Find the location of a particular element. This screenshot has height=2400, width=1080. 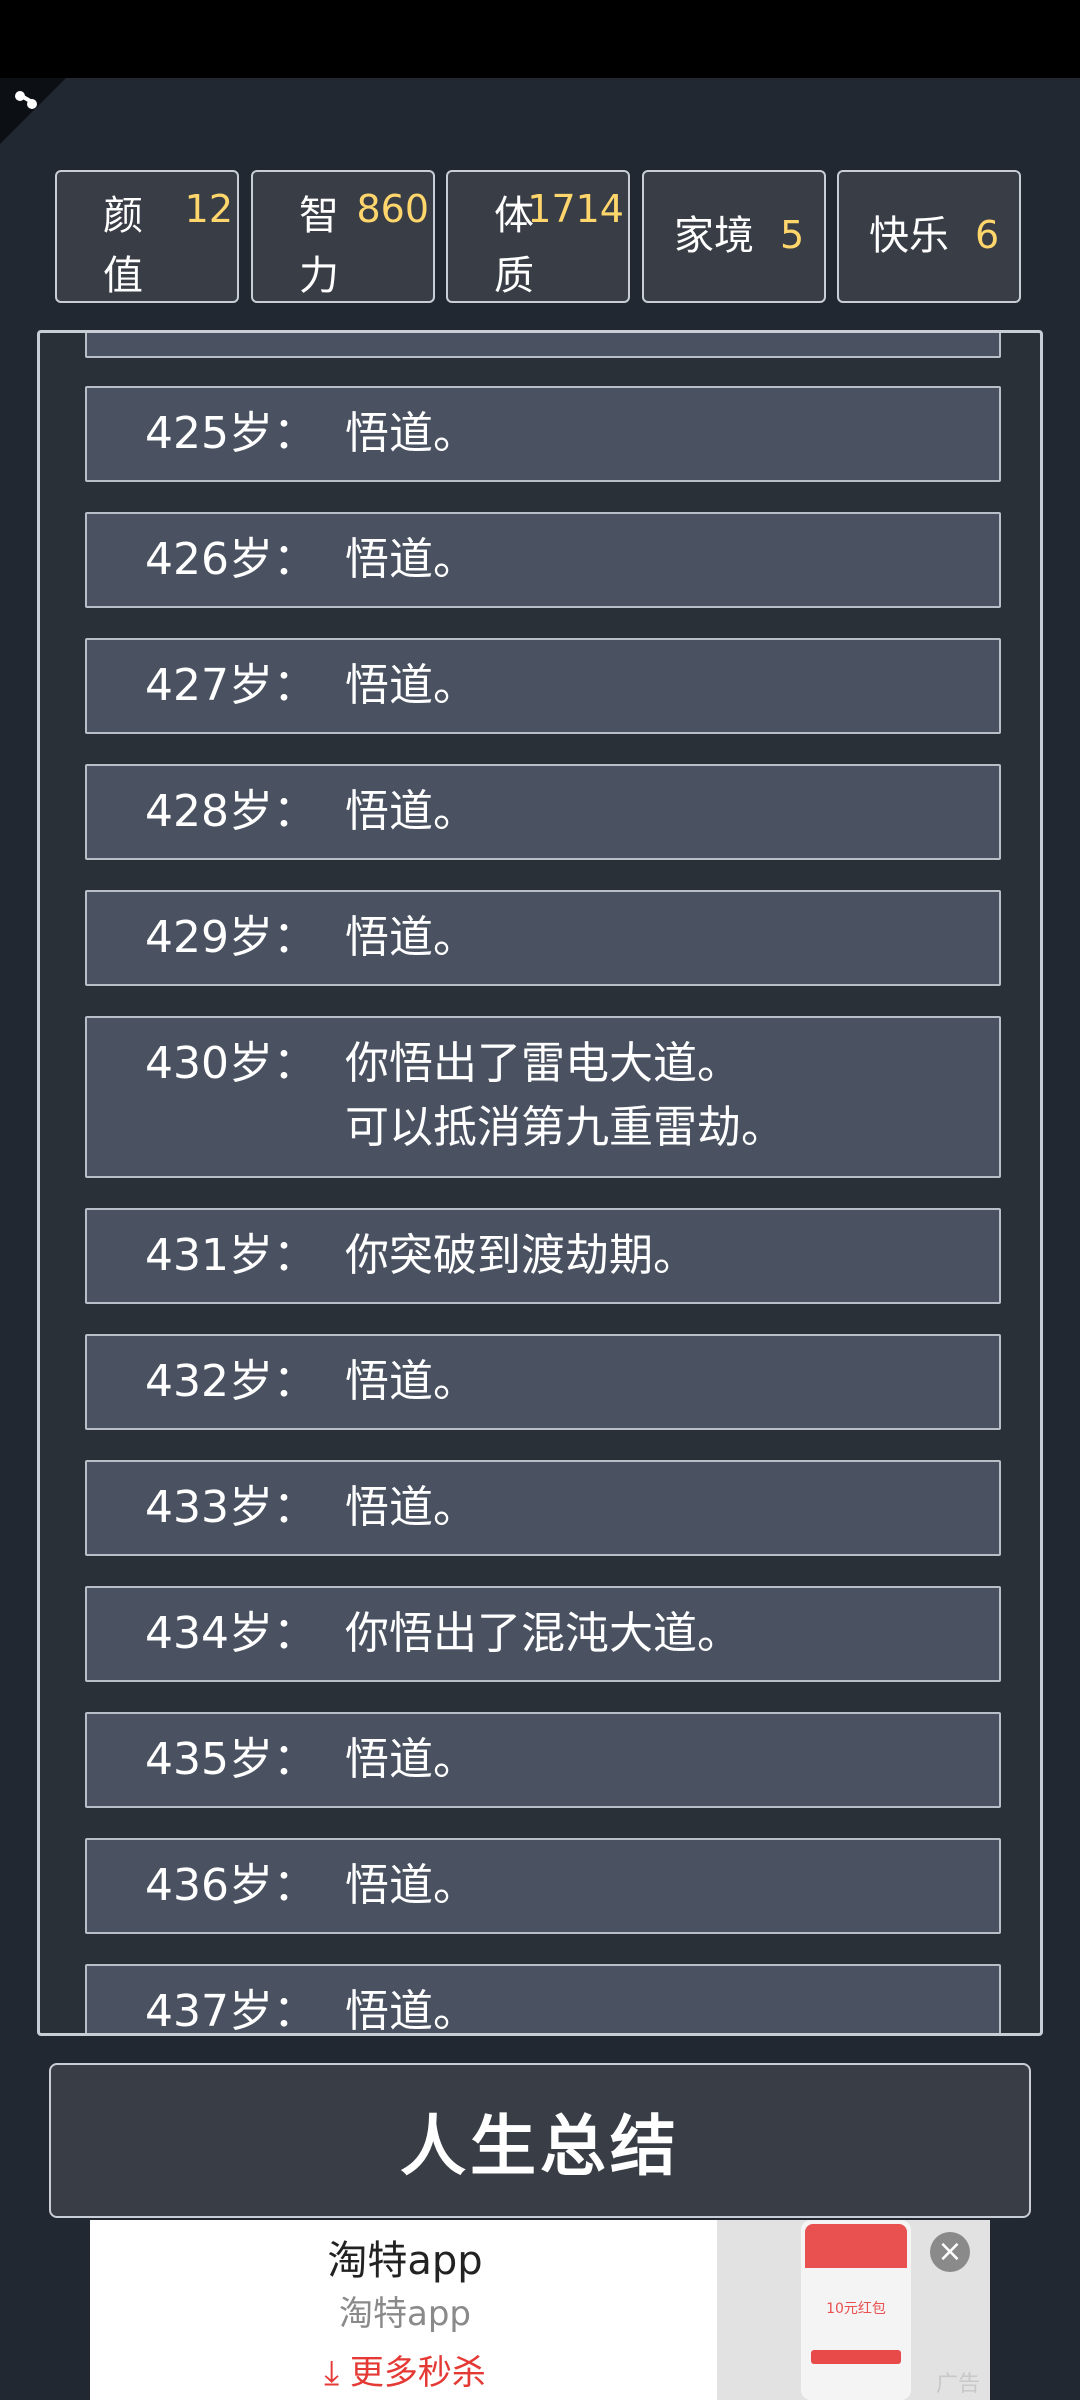

corner-badge-icon is located at coordinates (33, 111).